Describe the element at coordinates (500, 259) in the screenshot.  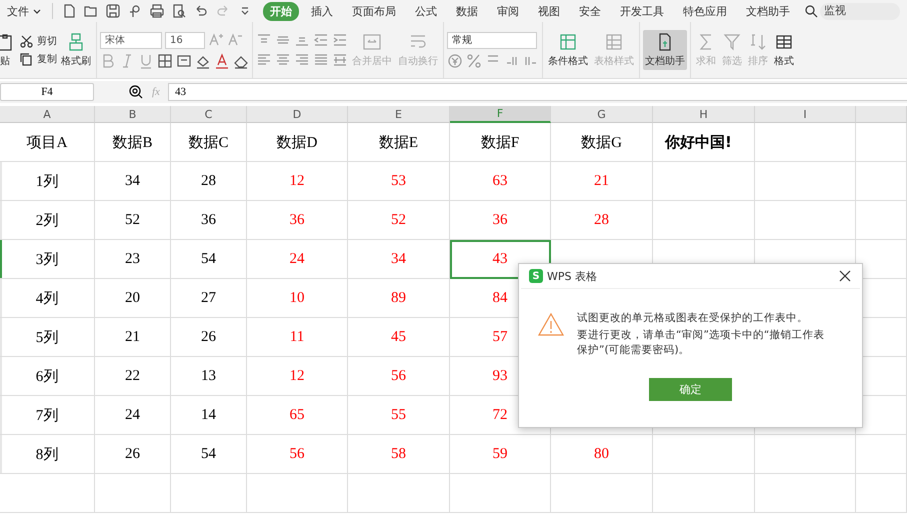
I see `table-cell: 43` at that location.